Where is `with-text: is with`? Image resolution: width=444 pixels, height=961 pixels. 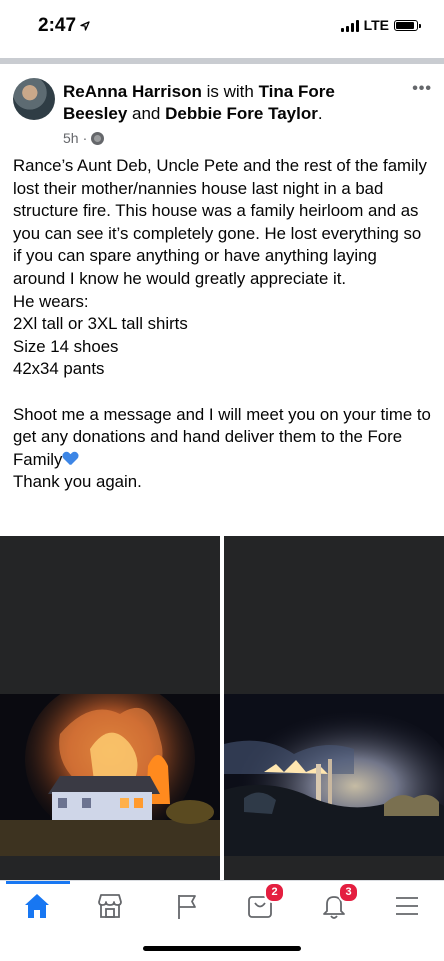
with-text: is with is located at coordinates (230, 91).